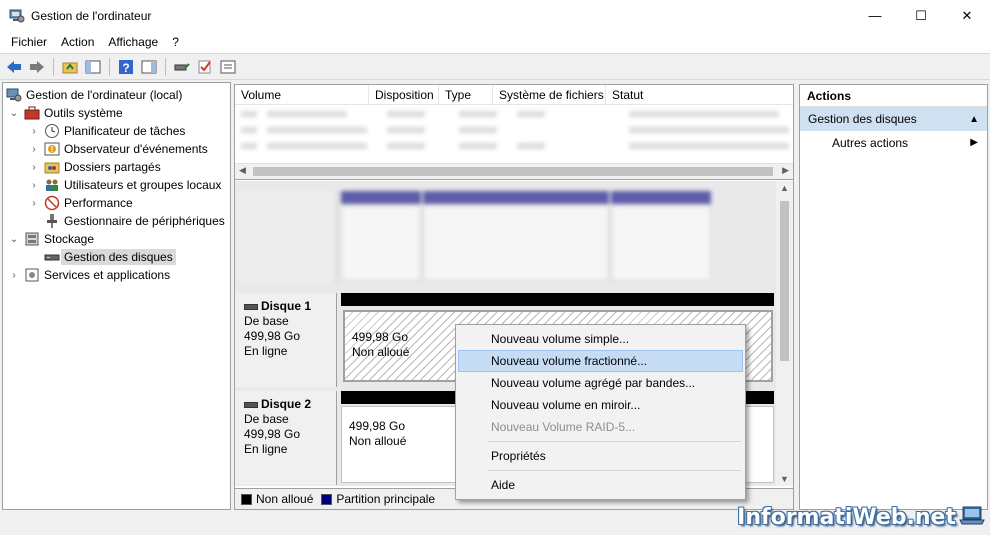 This screenshot has height=535, width=990. What do you see at coordinates (600, 456) in the screenshot?
I see `menu-item-proprietes: Propriétés` at bounding box center [600, 456].